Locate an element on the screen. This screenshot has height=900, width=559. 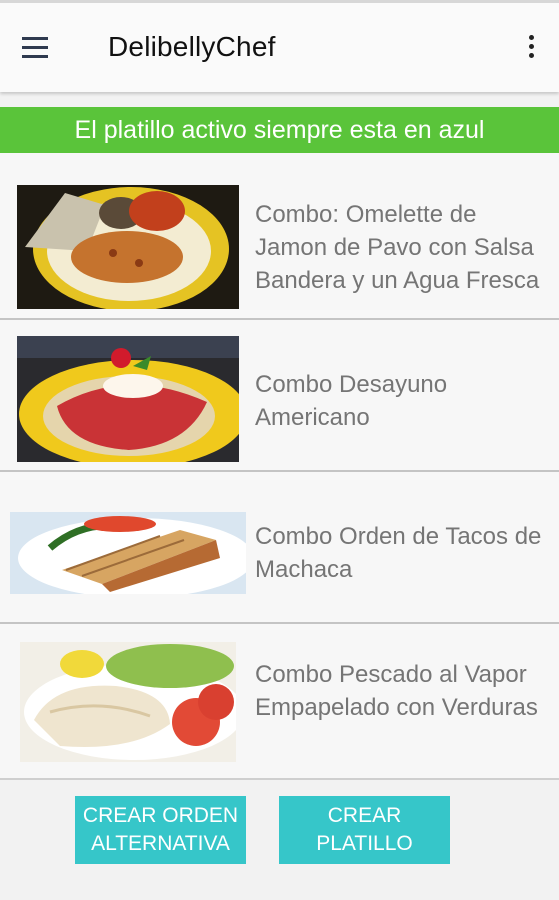
divider is located at coordinates (279, 779).